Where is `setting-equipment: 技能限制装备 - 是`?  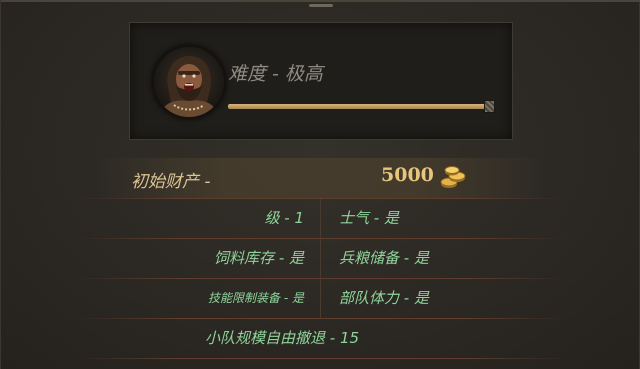 setting-equipment: 技能限制装备 - 是 is located at coordinates (256, 298).